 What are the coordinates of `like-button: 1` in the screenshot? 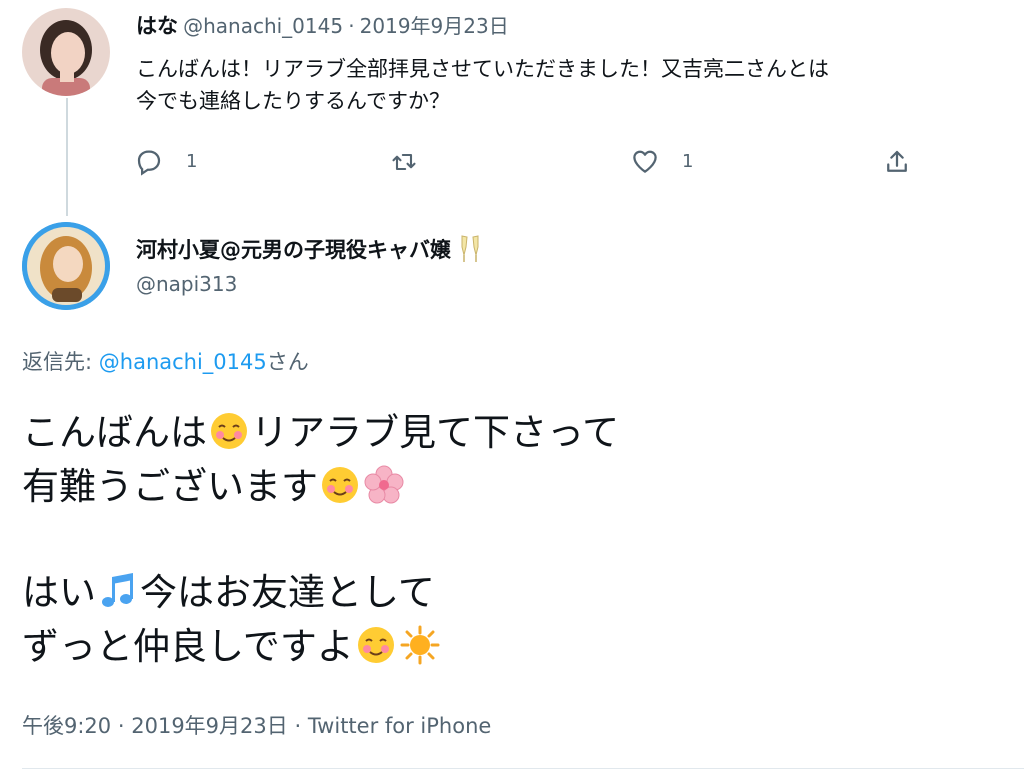 It's located at (661, 161).